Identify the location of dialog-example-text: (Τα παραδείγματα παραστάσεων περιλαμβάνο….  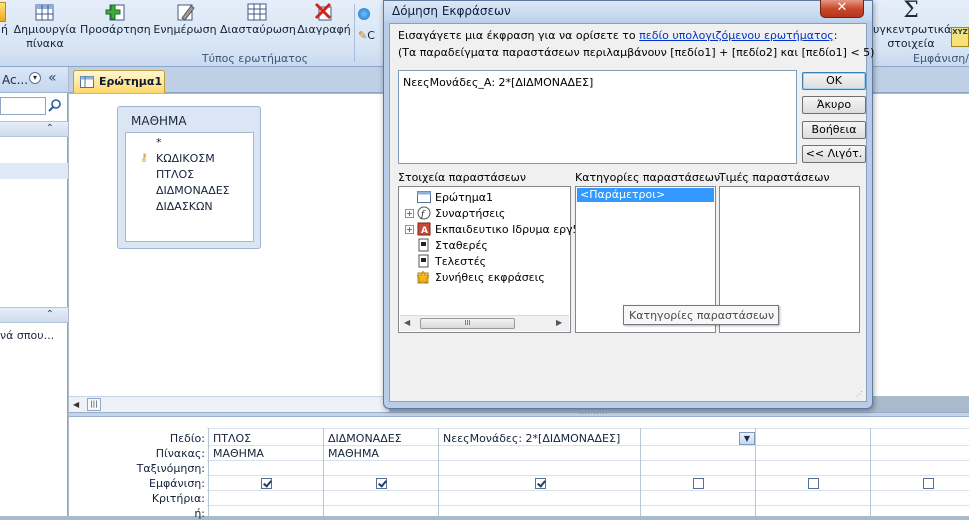
(636, 52).